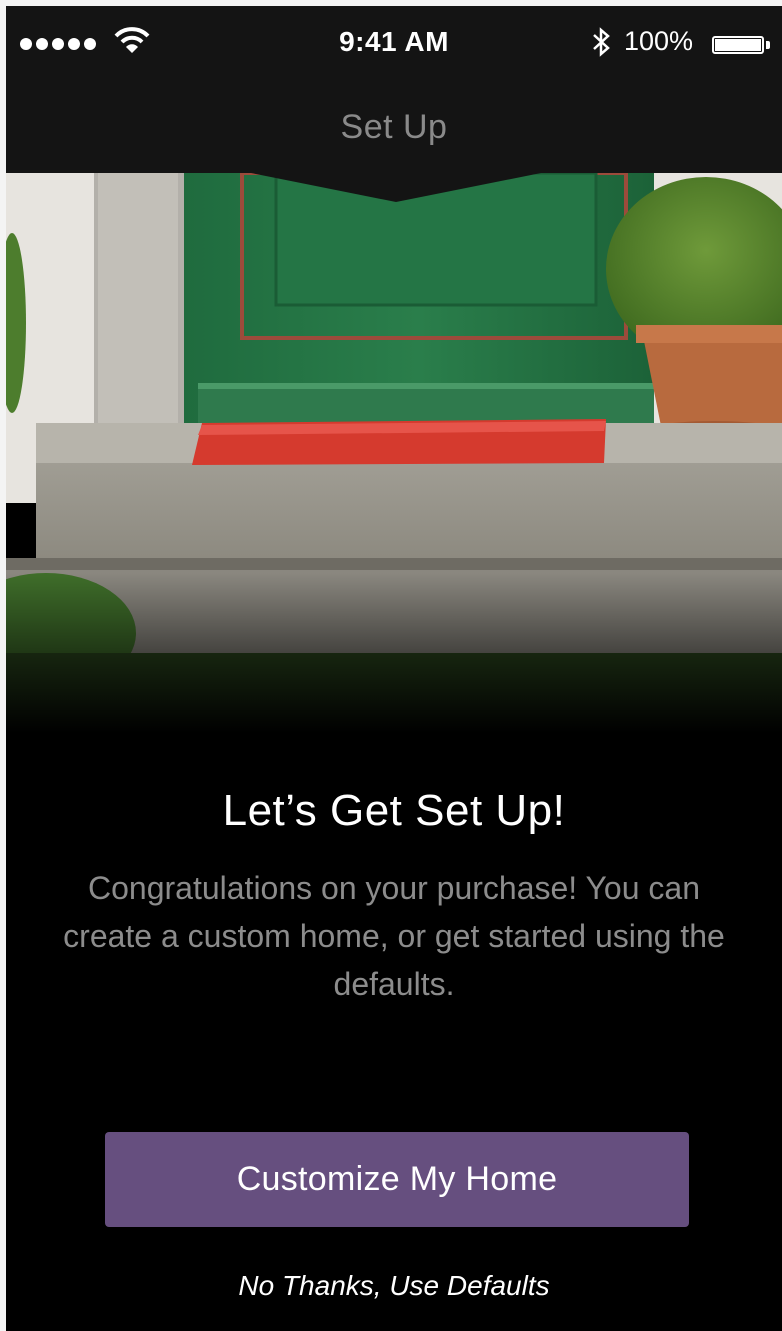 The width and height of the screenshot is (782, 1331). I want to click on battery-percent: 100%, so click(659, 41).